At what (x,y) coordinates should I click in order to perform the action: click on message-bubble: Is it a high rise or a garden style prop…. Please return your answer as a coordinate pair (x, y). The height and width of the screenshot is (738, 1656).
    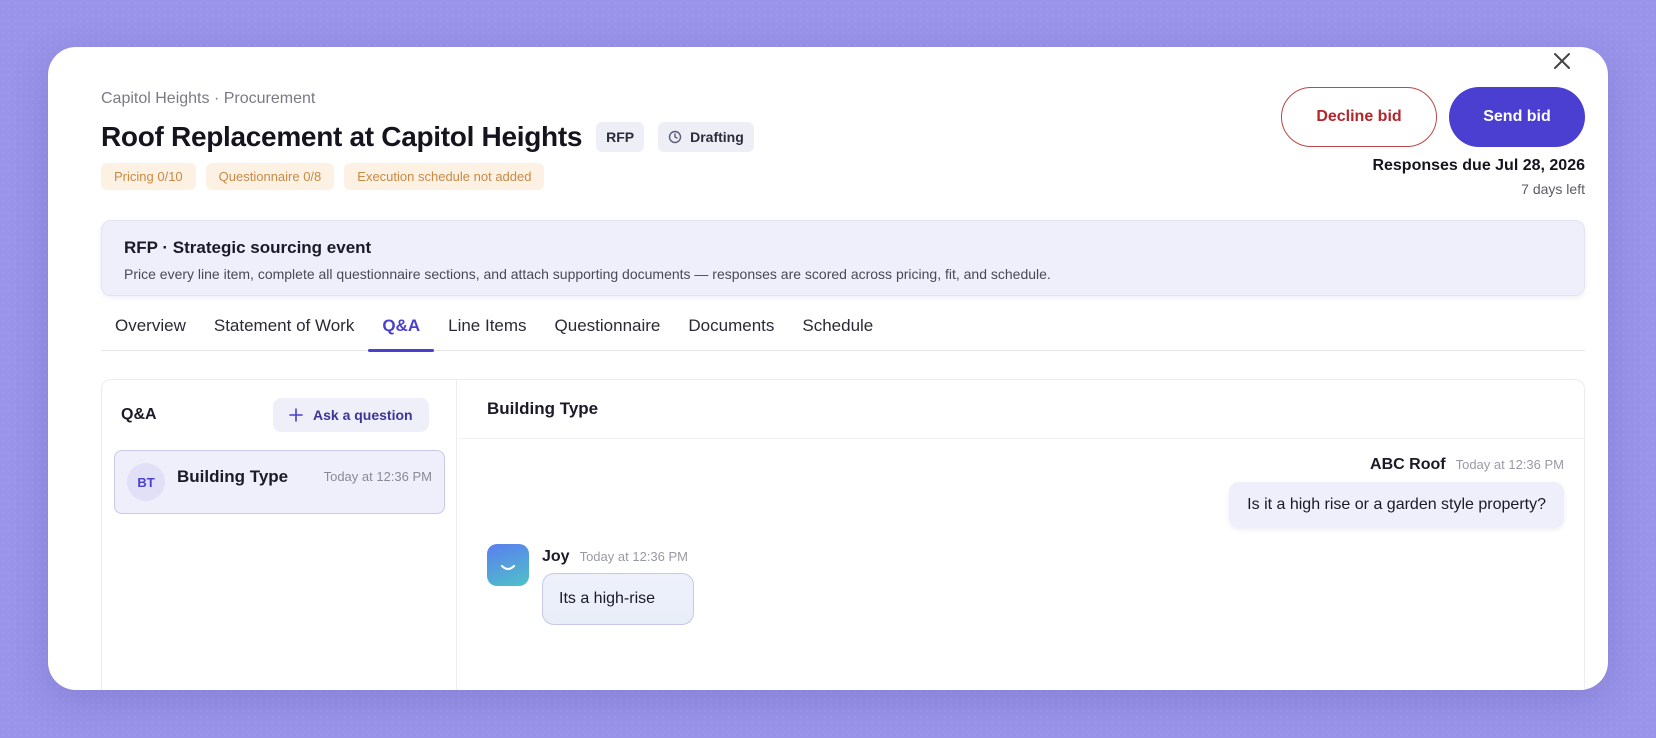
    Looking at the image, I should click on (1396, 505).